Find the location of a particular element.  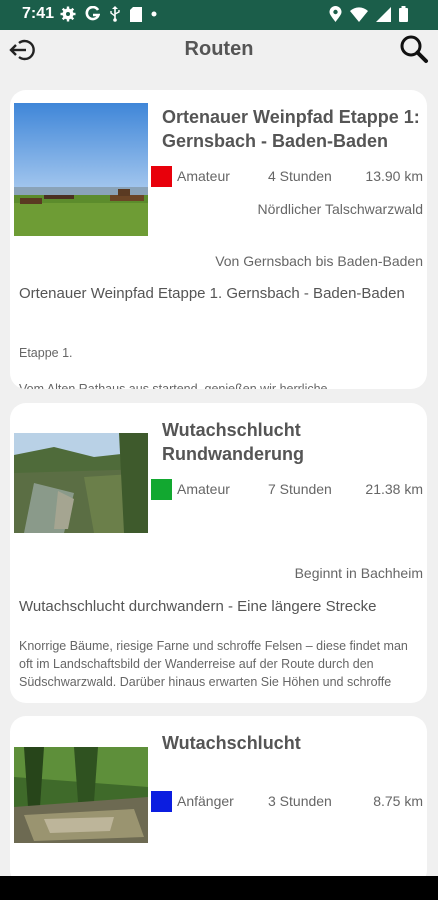

status-time: 7:41 is located at coordinates (38, 13).